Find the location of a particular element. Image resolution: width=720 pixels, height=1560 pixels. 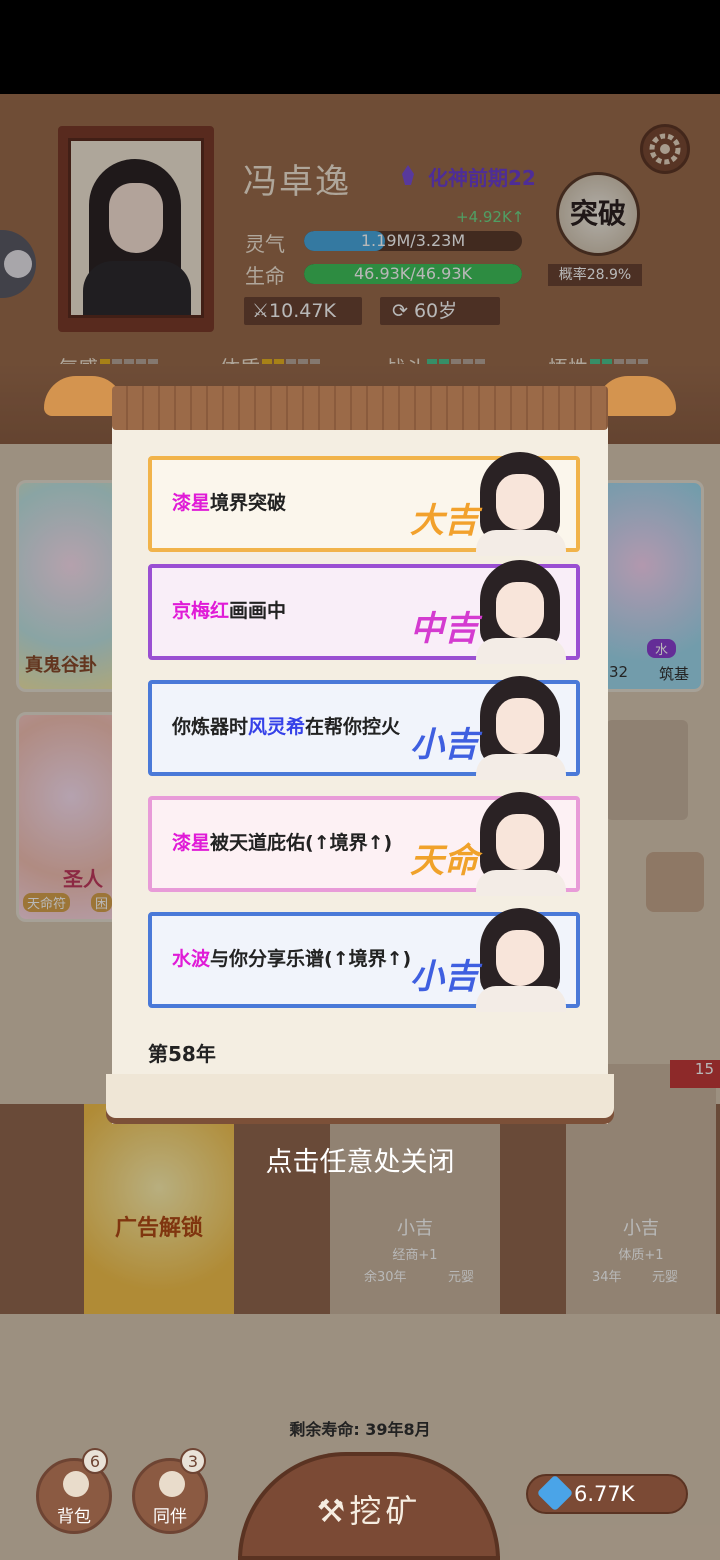

fortune-stamp: 中吉 is located at coordinates (444, 629).